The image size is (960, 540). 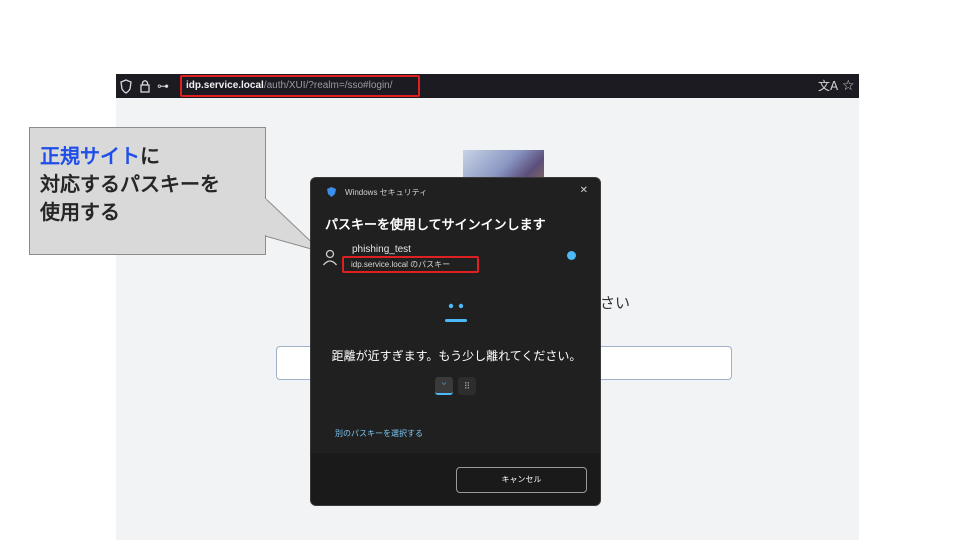 What do you see at coordinates (80, 213) in the screenshot?
I see `callout-line-3: 使用する` at bounding box center [80, 213].